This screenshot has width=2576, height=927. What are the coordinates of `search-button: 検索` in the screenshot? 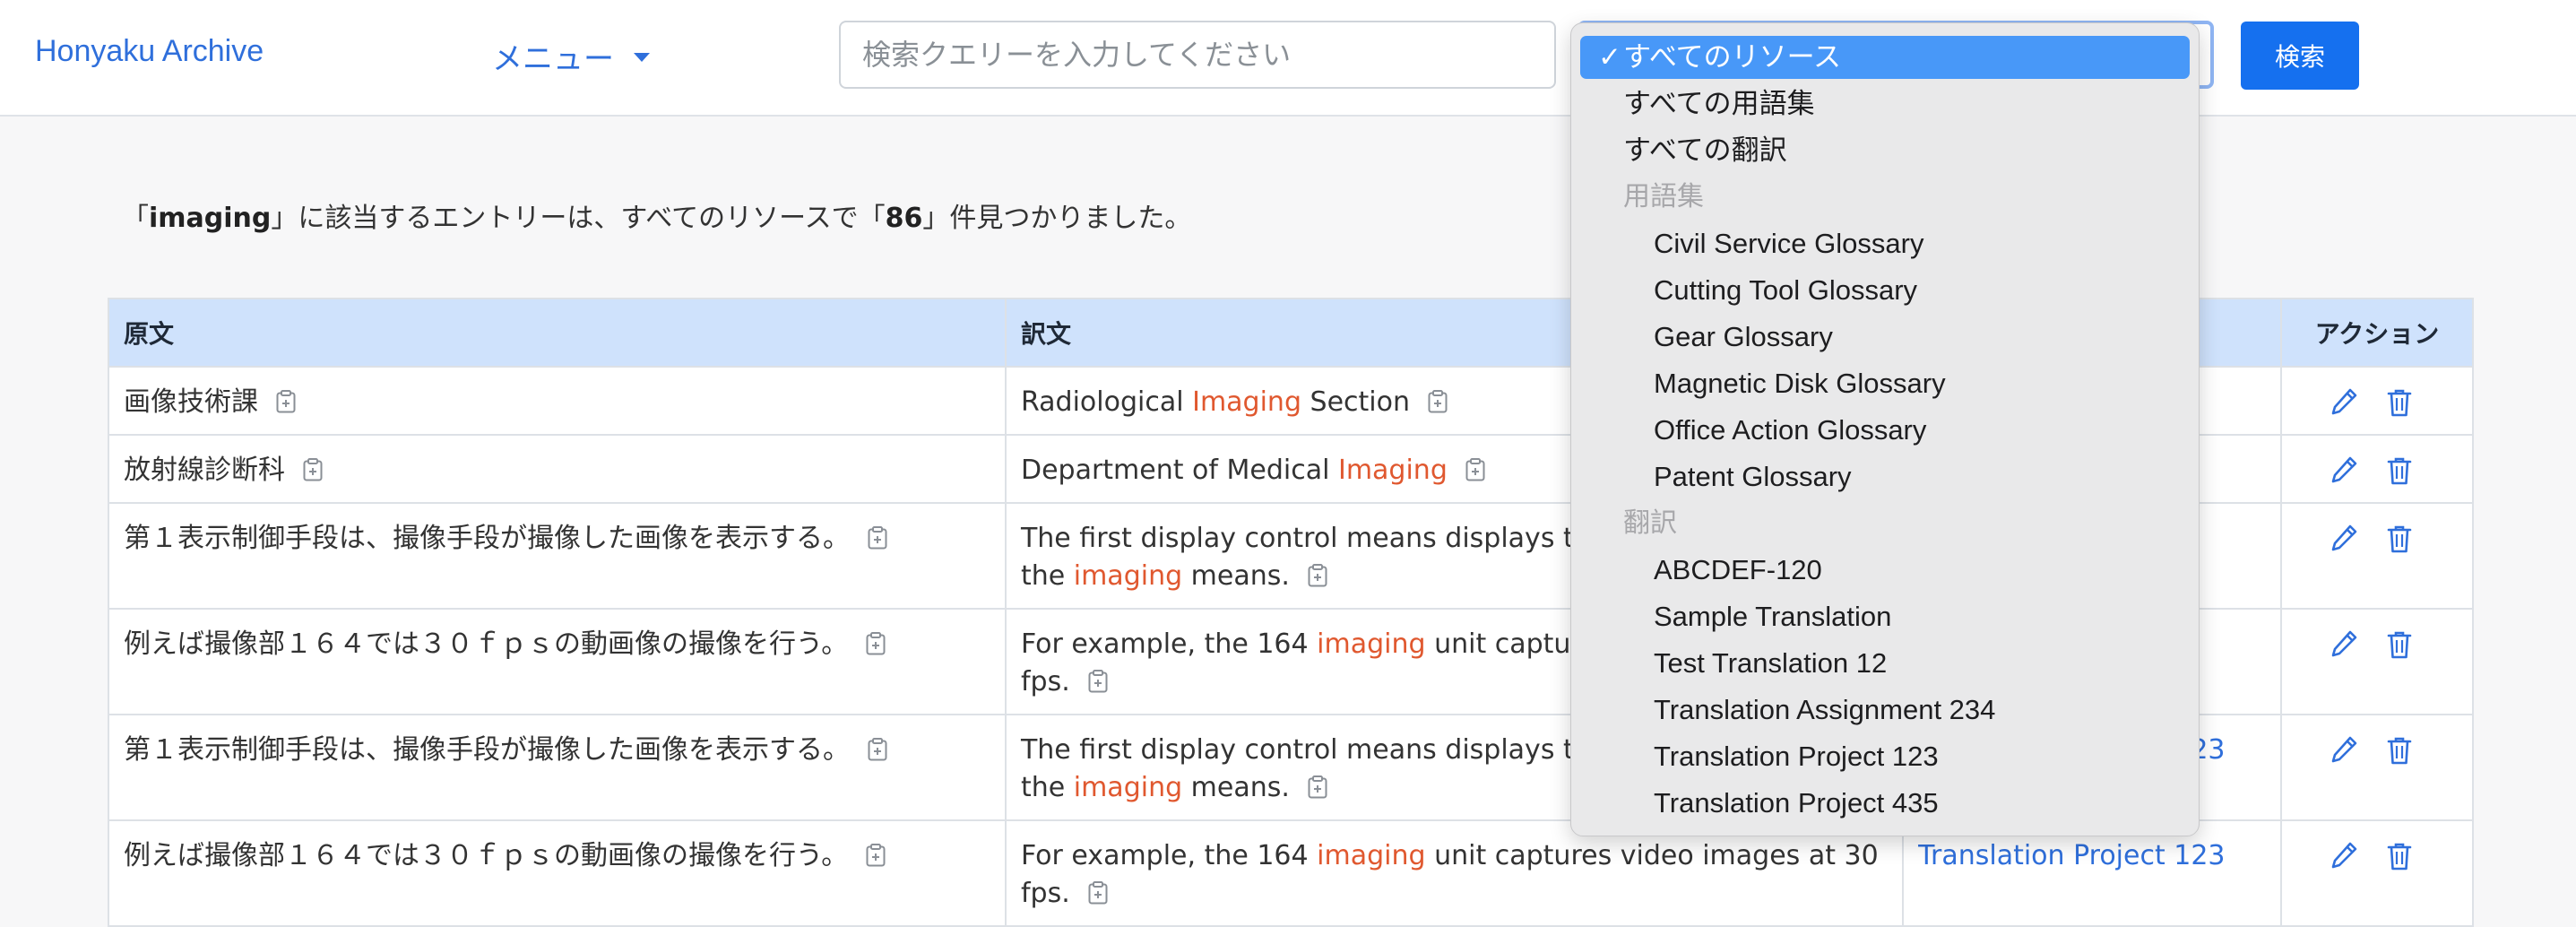 It's located at (2300, 56).